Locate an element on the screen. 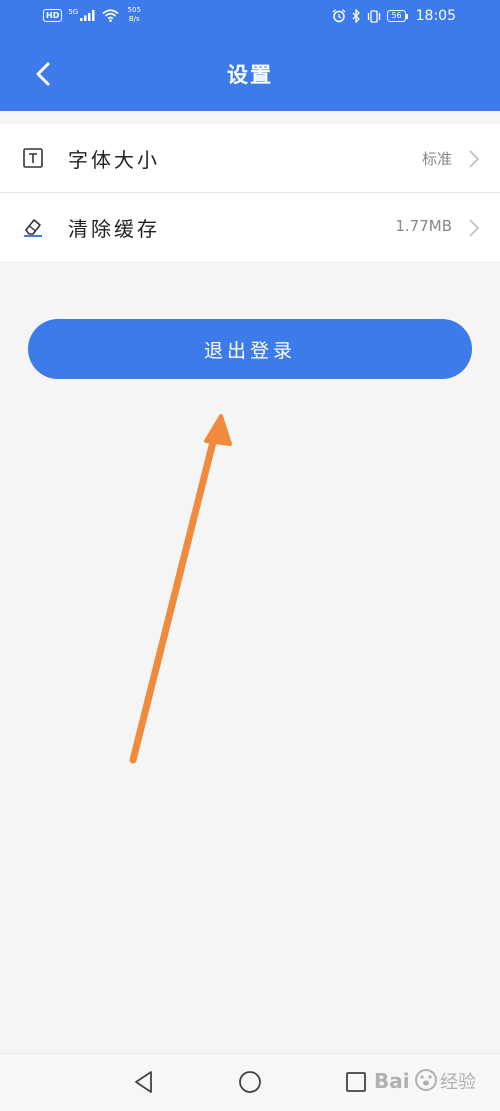 This screenshot has height=1111, width=500. settings-item-label: 清除缓存 is located at coordinates (114, 229).